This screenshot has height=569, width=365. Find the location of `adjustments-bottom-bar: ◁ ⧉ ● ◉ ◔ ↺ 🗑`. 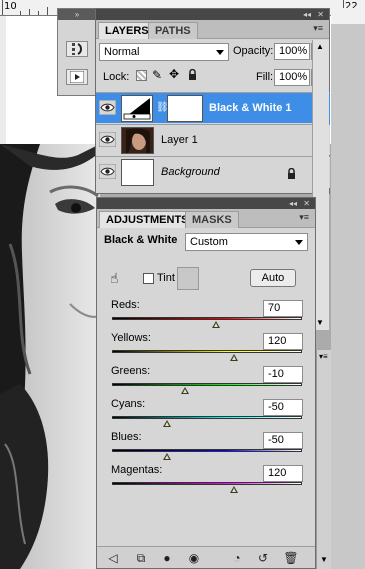

adjustments-bottom-bar: ◁ ⧉ ● ◉ ◔ ↺ 🗑 is located at coordinates (206, 557).